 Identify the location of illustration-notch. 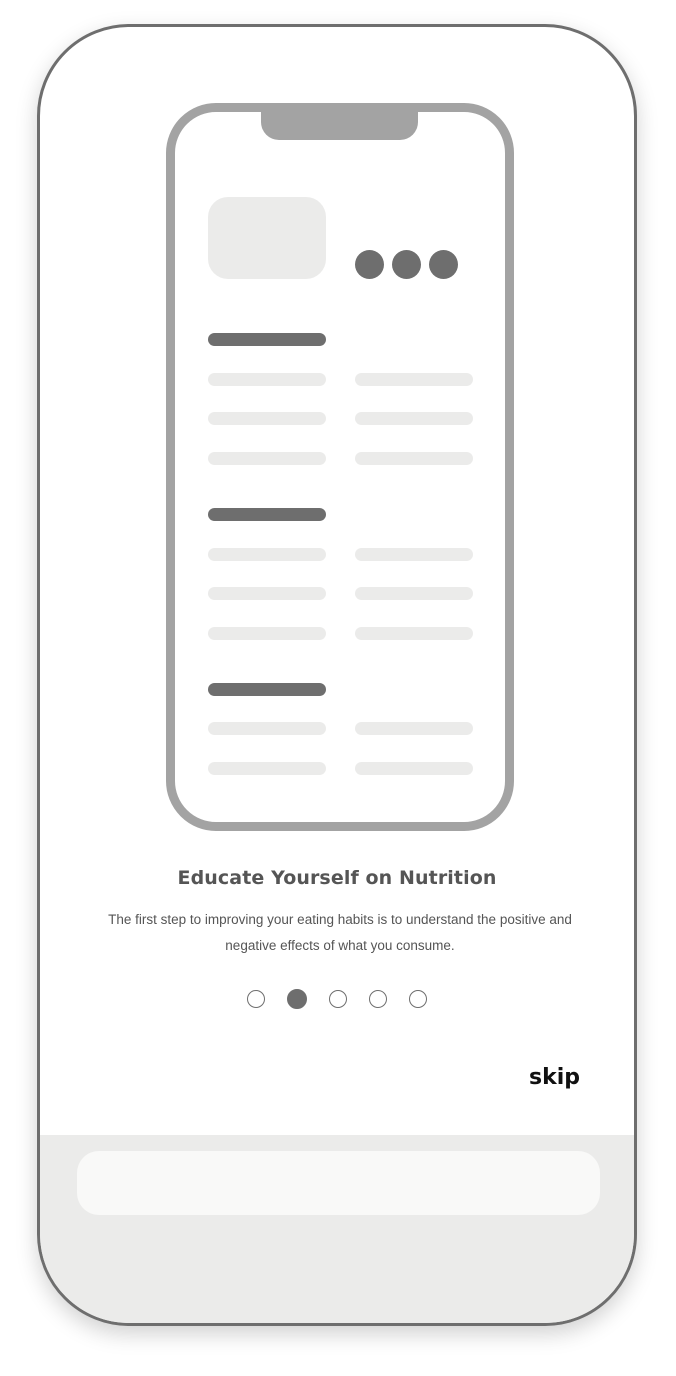
(339, 121).